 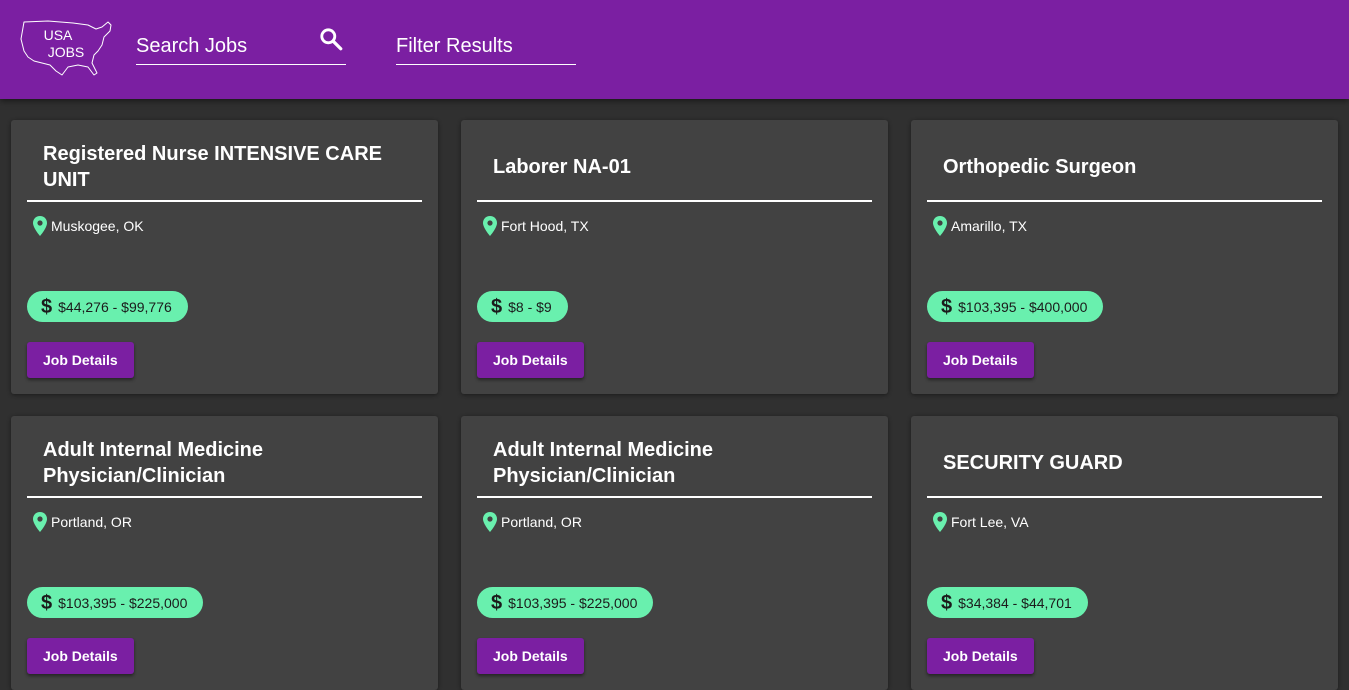 What do you see at coordinates (97, 226) in the screenshot?
I see `location-text: Muskogee, OK` at bounding box center [97, 226].